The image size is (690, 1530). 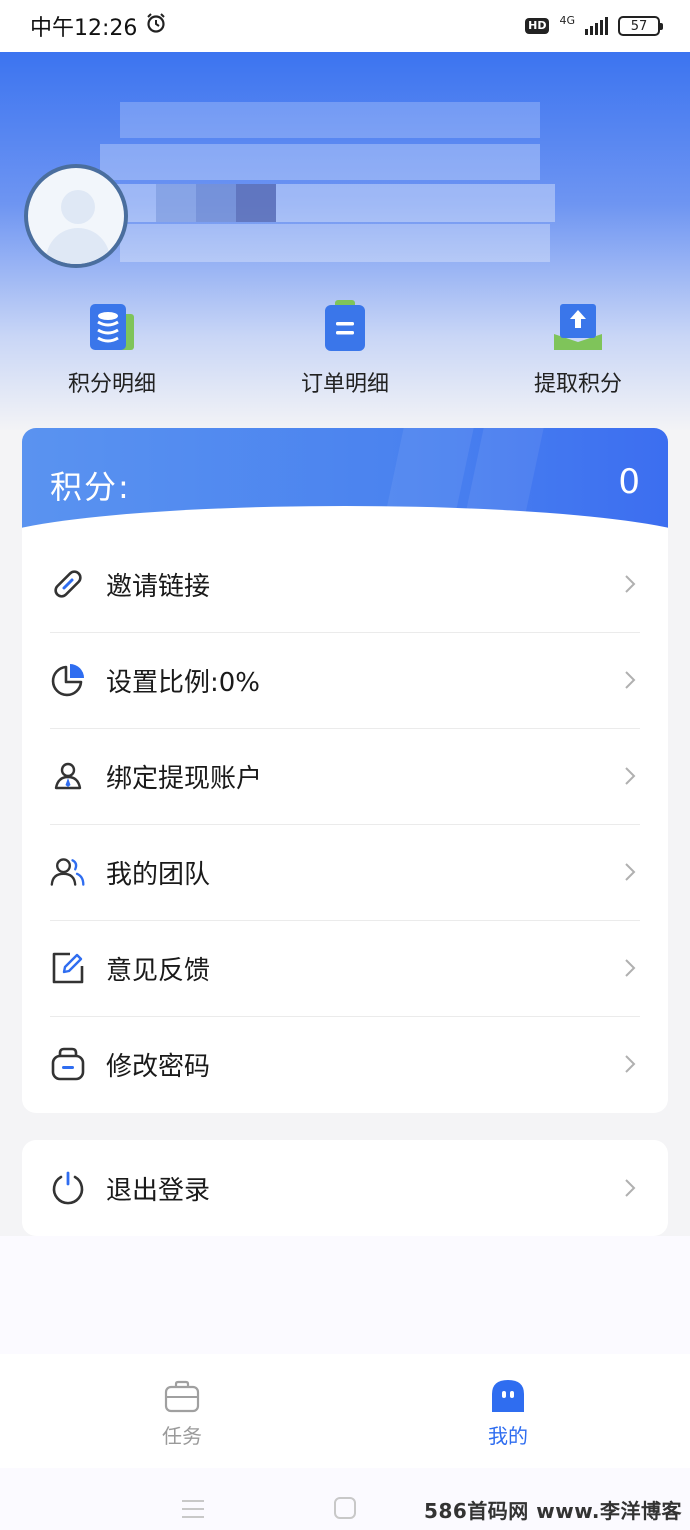 I want to click on alarm-icon, so click(x=156, y=26).